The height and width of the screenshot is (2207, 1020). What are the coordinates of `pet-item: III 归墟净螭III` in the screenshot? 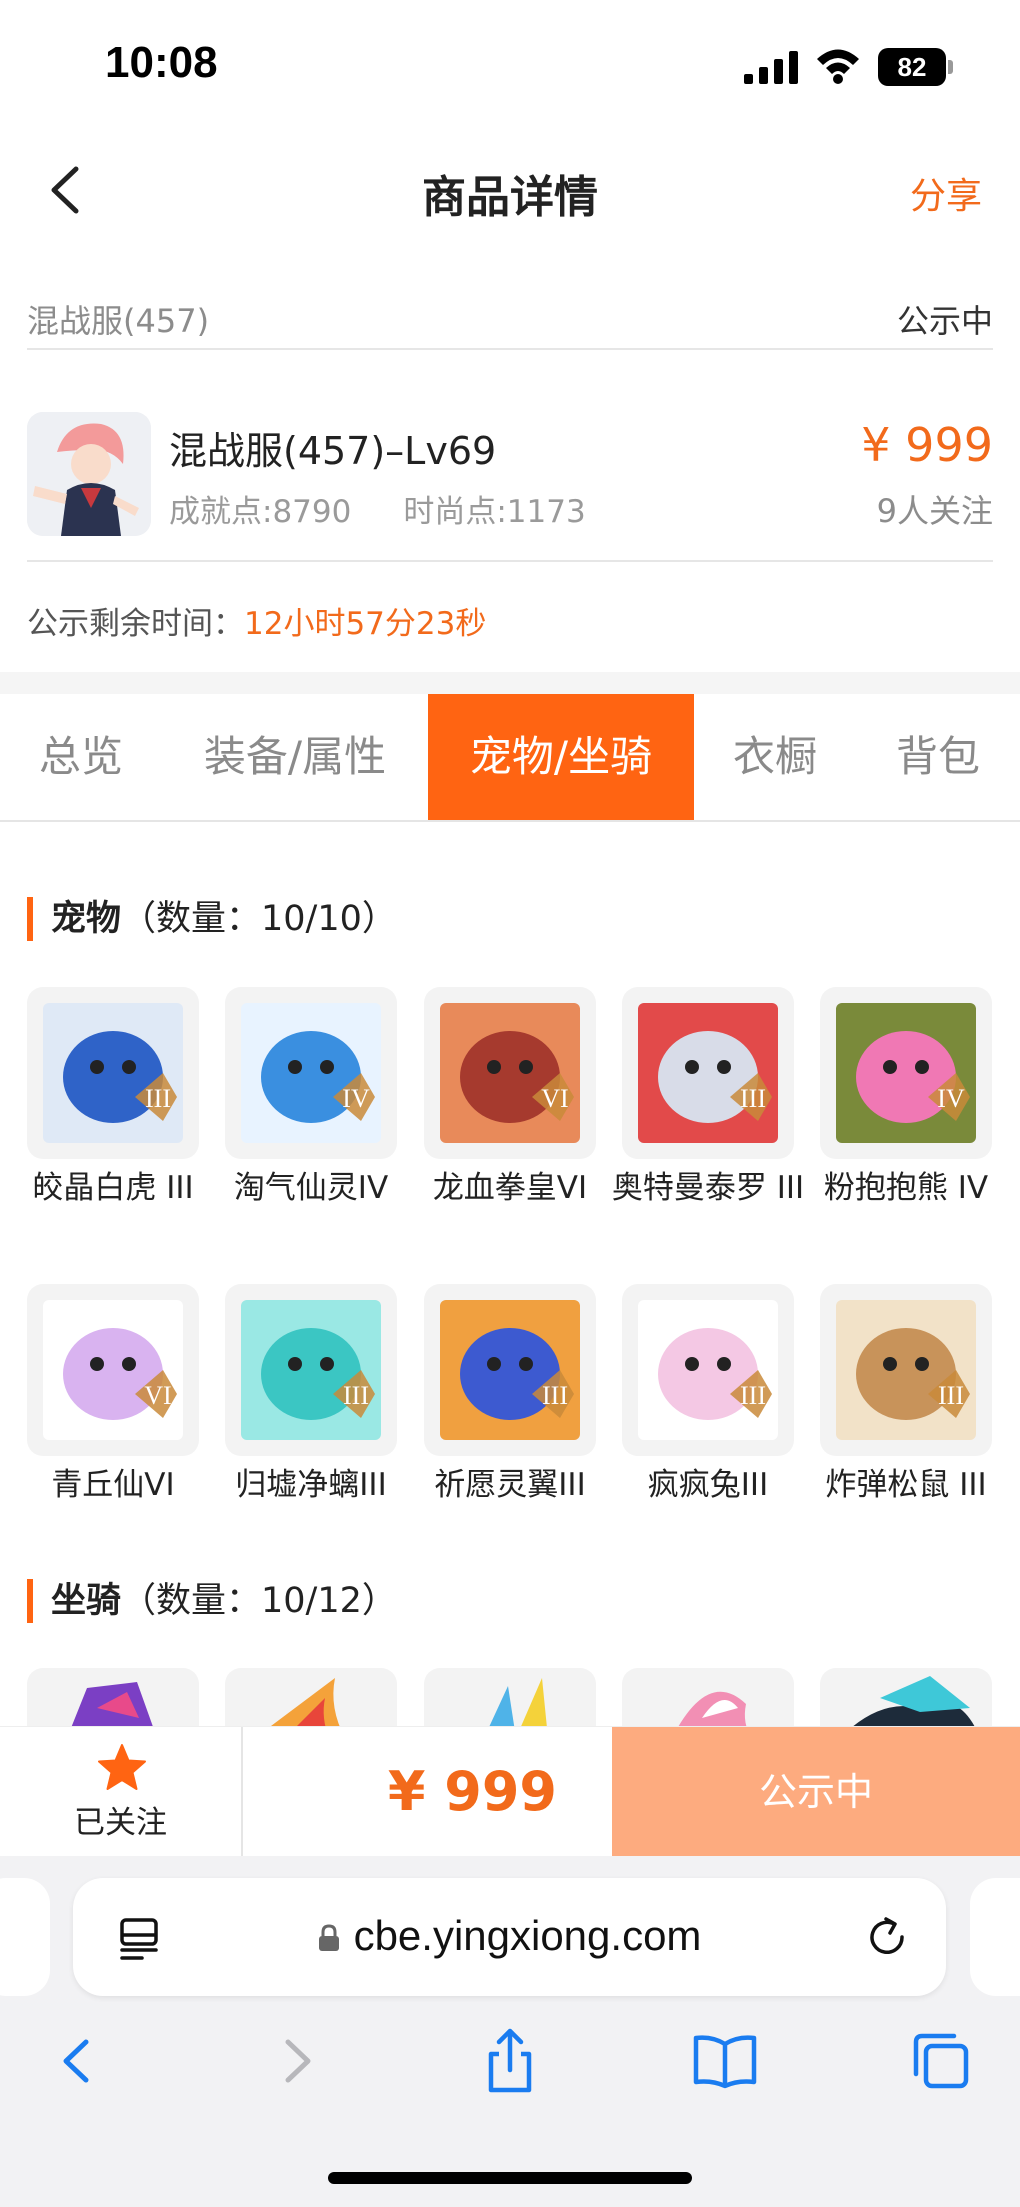 It's located at (311, 1396).